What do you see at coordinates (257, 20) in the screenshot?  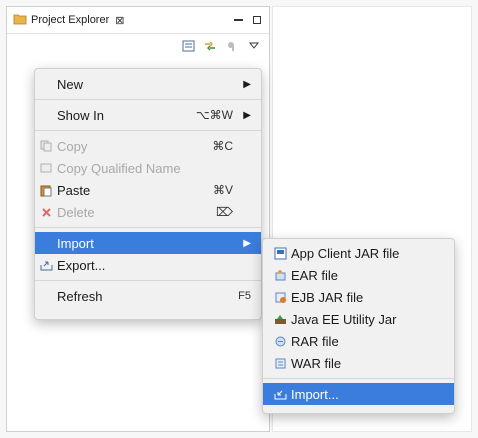 I see `maximize-icon` at bounding box center [257, 20].